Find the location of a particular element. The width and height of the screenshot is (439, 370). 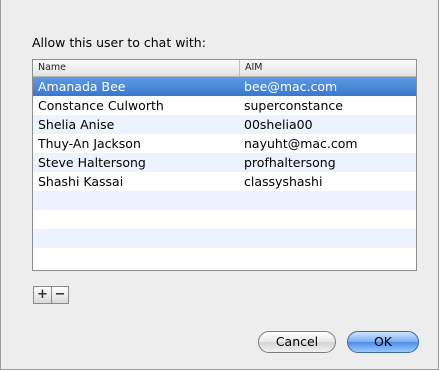

table-row: Constance Culworth superconstance is located at coordinates (224, 105).